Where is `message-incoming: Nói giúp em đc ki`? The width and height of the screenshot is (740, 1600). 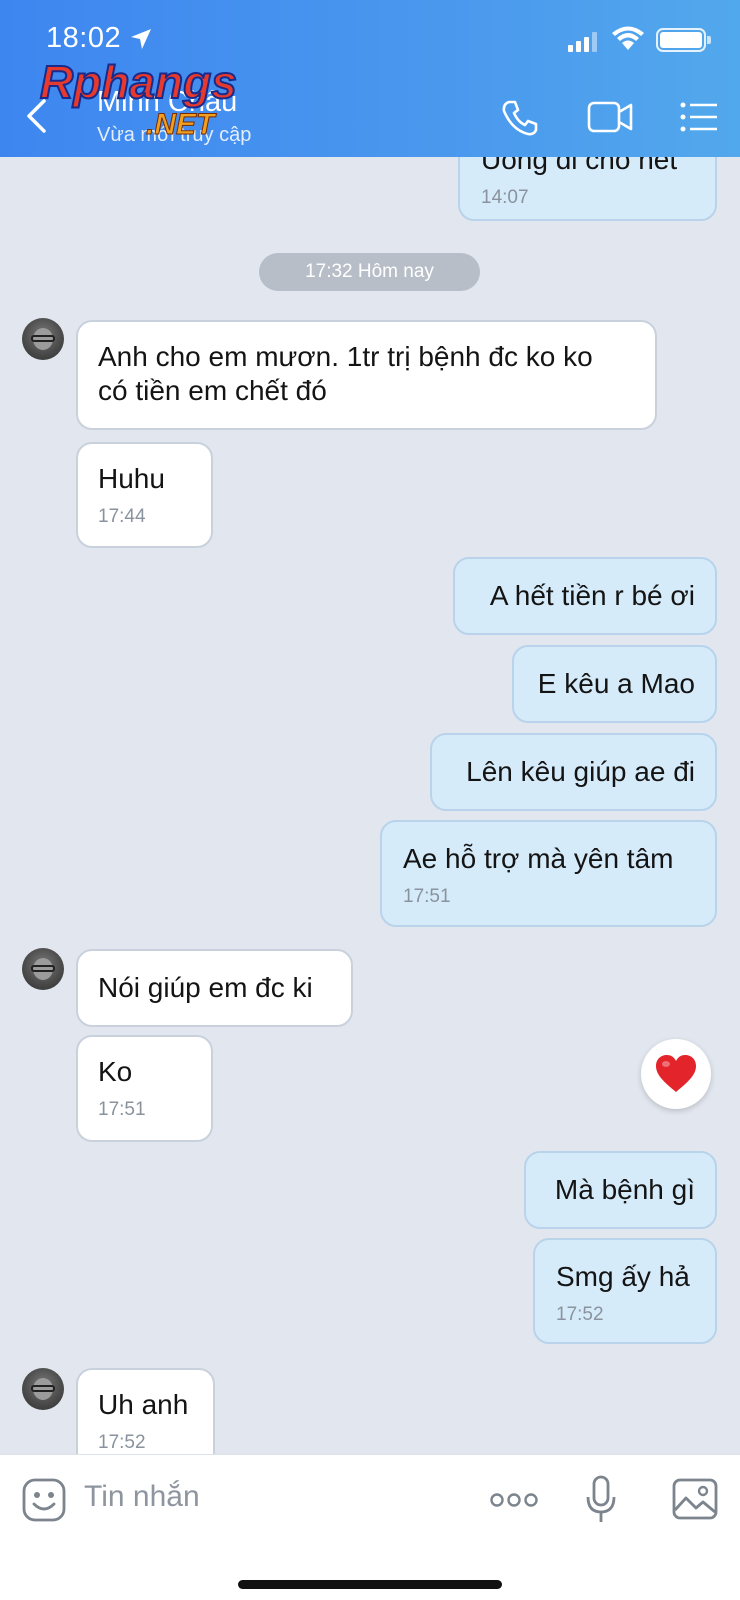
message-incoming: Nói giúp em đc ki is located at coordinates (214, 988).